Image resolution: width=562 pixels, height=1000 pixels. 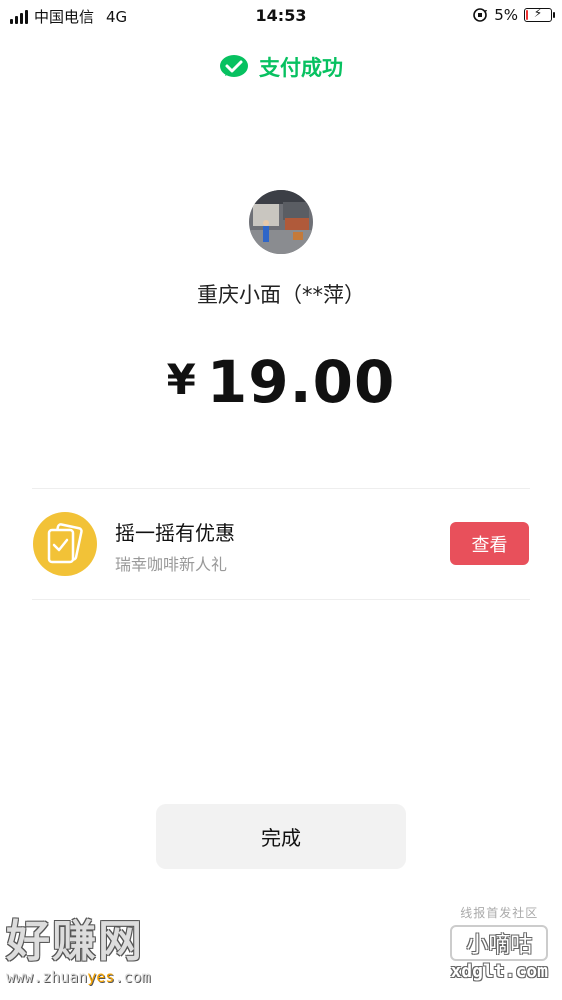 What do you see at coordinates (281, 836) in the screenshot?
I see `done-button: 完成` at bounding box center [281, 836].